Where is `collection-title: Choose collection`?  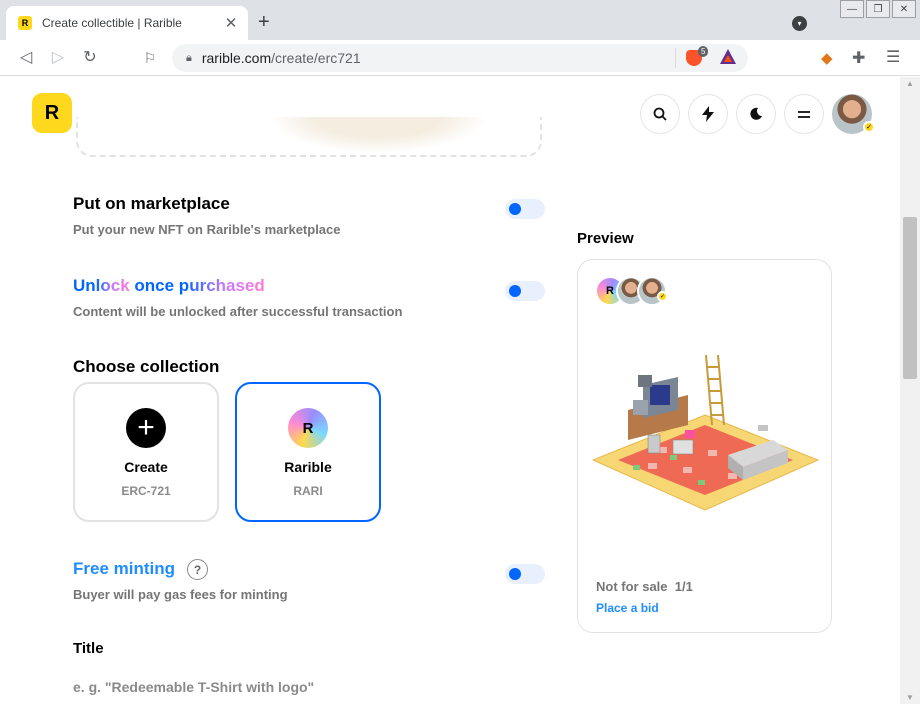
collection-title: Choose collection is located at coordinates (146, 366).